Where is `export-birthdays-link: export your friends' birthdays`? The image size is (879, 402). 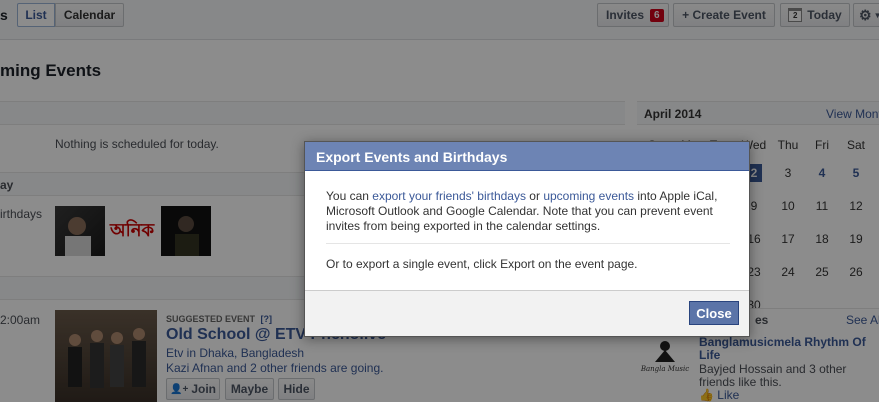
export-birthdays-link: export your friends' birthdays is located at coordinates (449, 196).